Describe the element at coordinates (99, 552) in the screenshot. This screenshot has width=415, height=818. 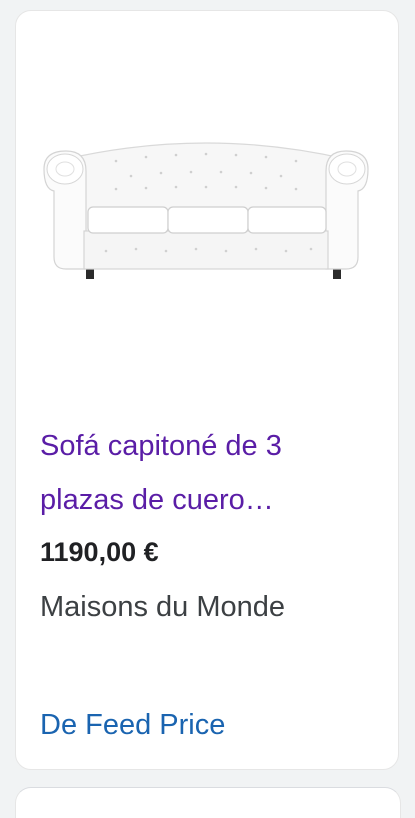
I see `product-price: 1190,00 €` at that location.